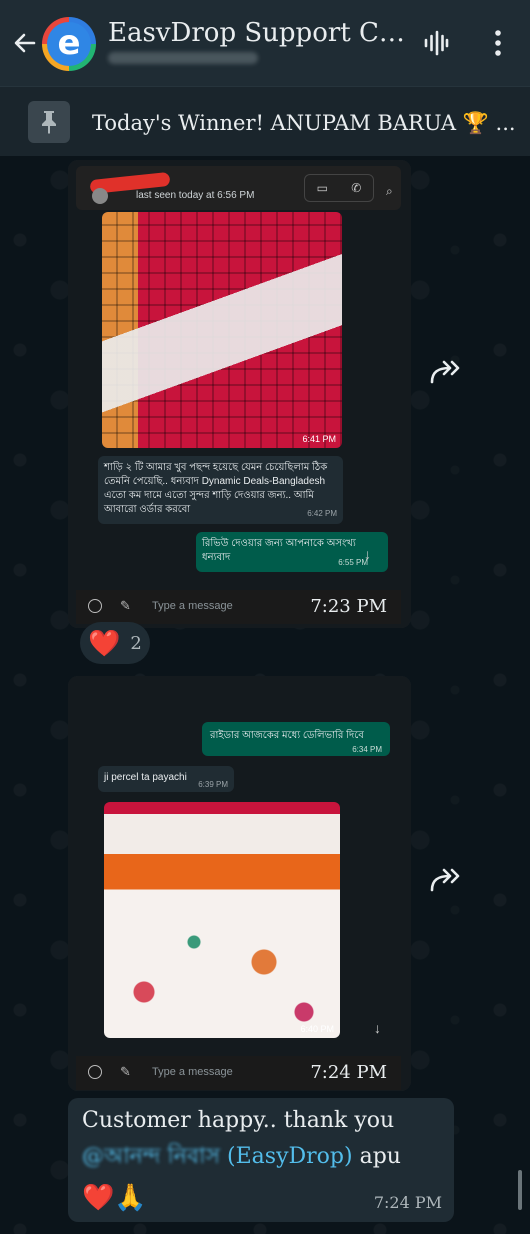 This screenshot has width=530, height=1234. I want to click on message-mention-line: @আনন্দ নিবাস (EasyDrop) apu, so click(261, 1157).